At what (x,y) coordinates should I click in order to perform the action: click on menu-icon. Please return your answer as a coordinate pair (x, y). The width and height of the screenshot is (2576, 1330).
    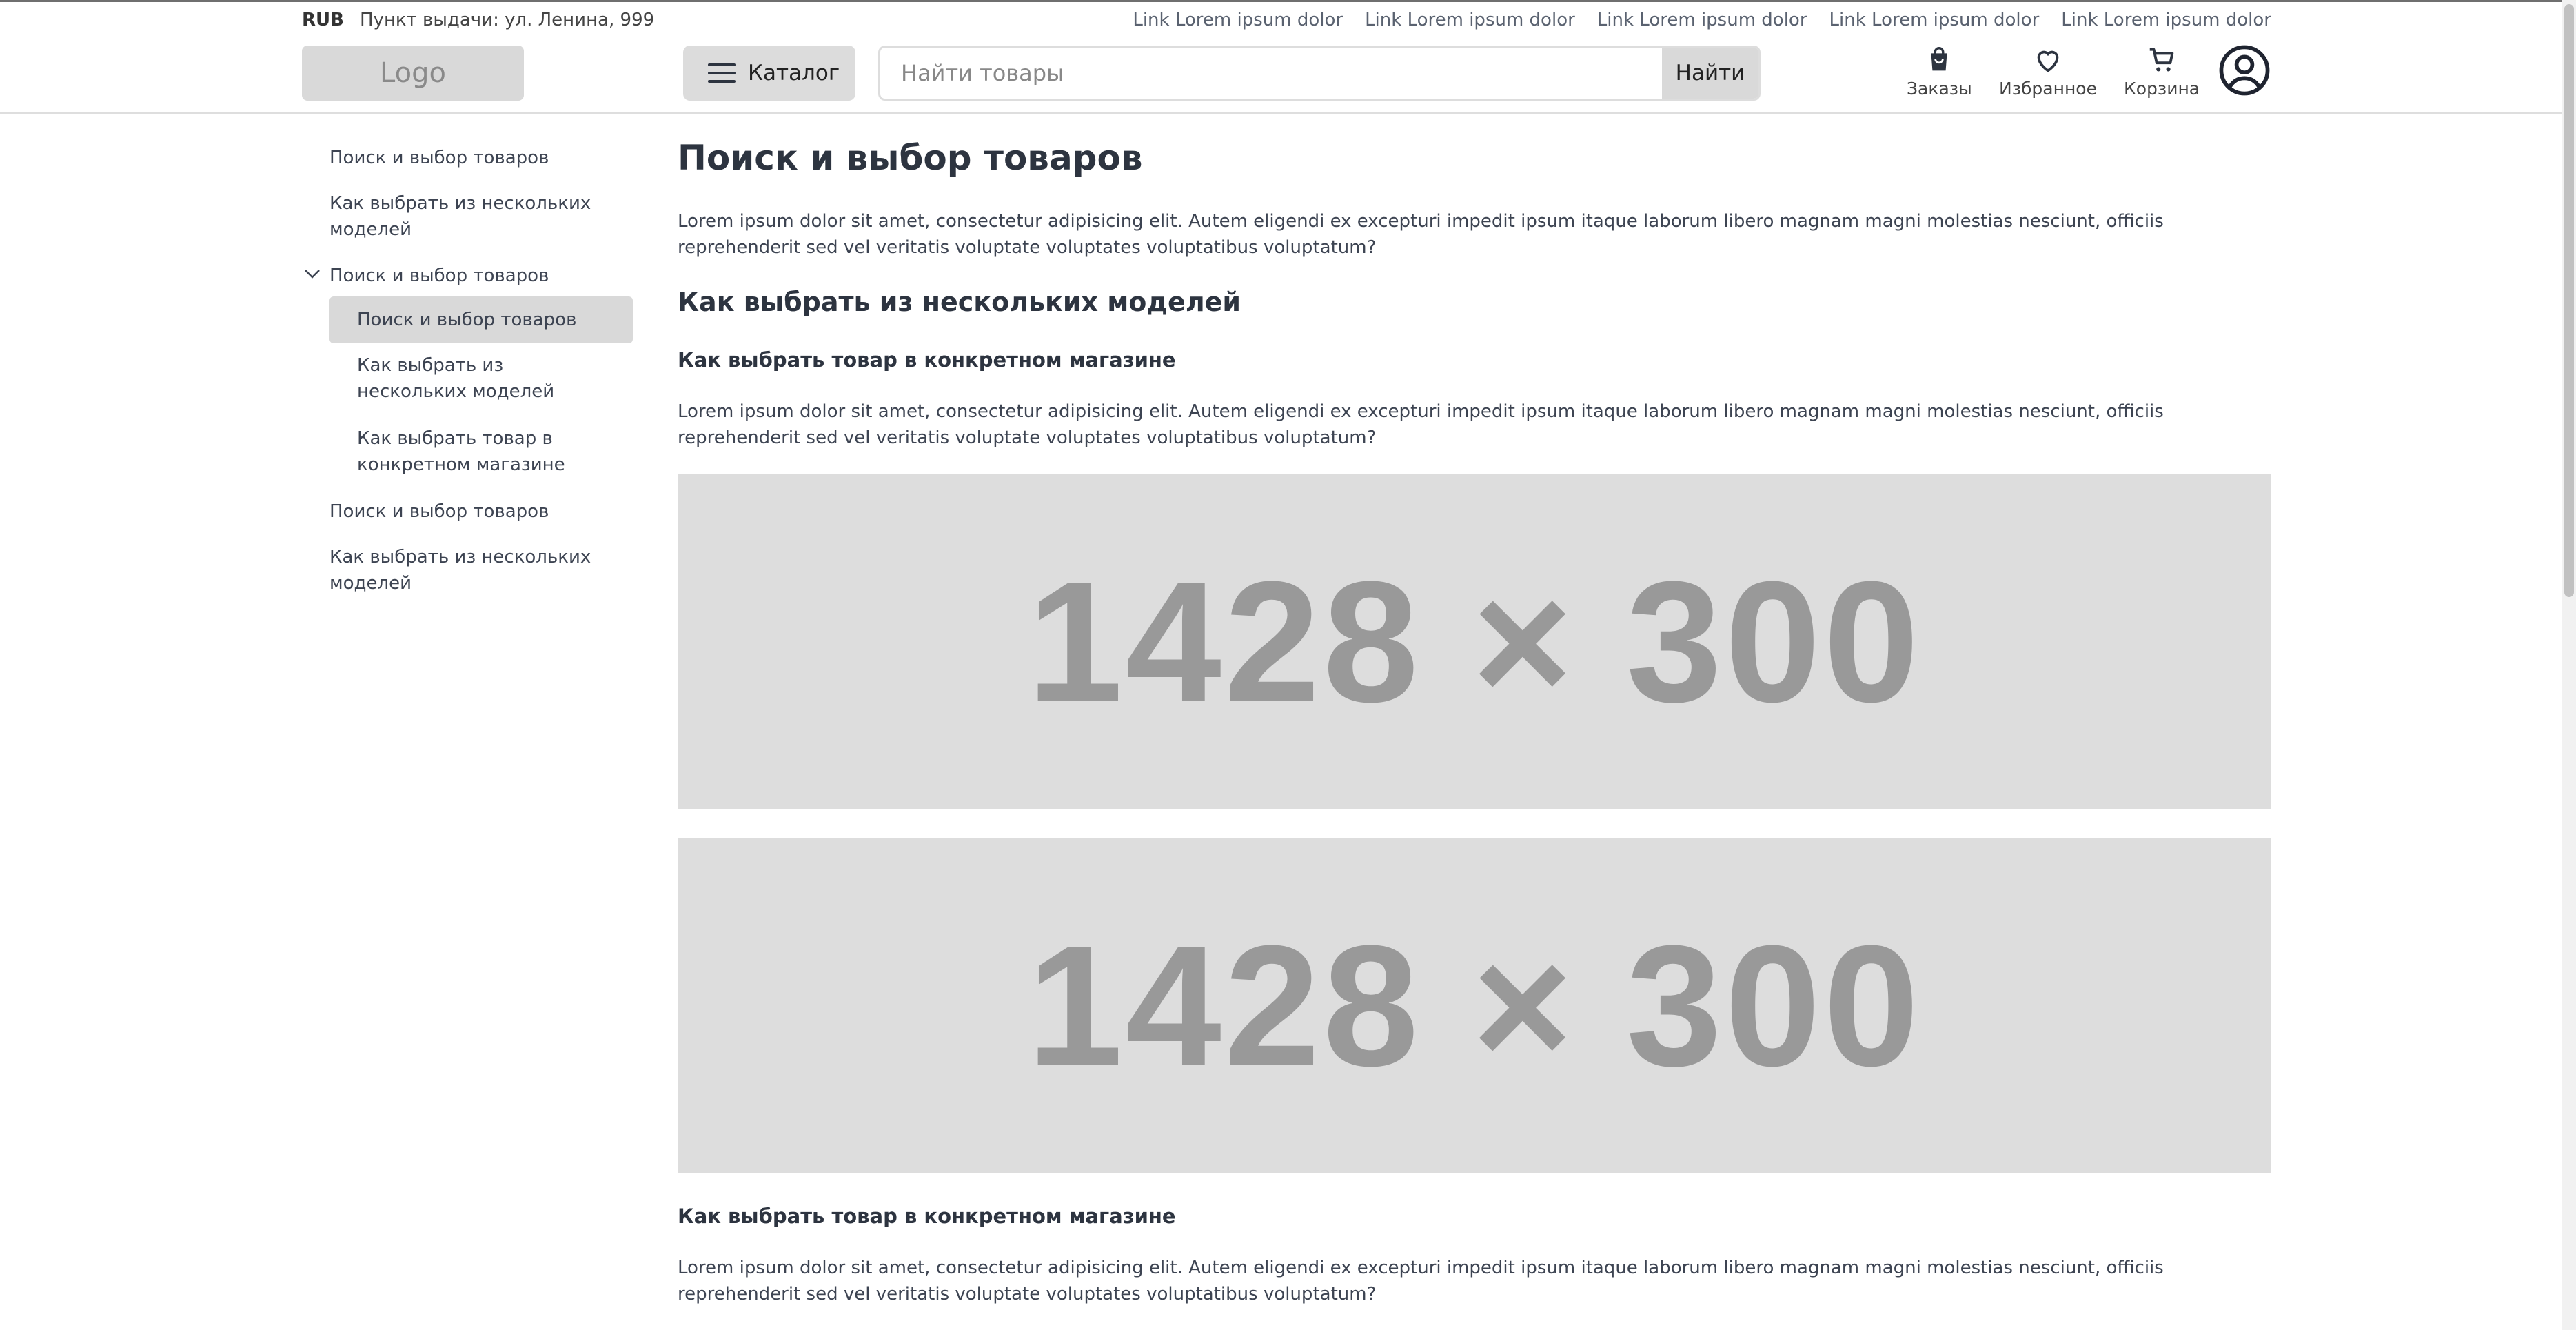
    Looking at the image, I should click on (722, 73).